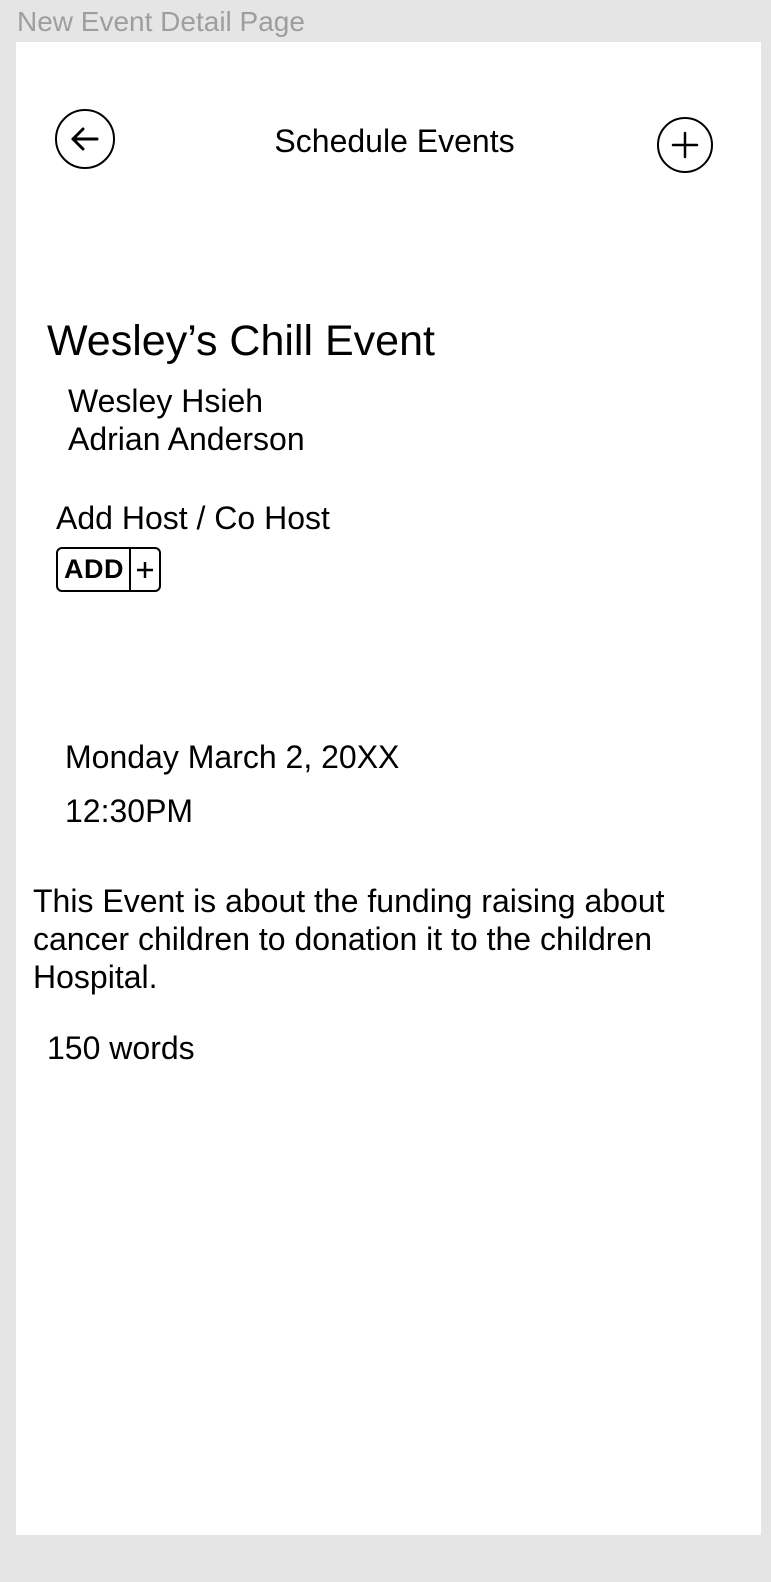 The image size is (771, 1582). I want to click on event-title: Wesley’s Chill Event, so click(241, 341).